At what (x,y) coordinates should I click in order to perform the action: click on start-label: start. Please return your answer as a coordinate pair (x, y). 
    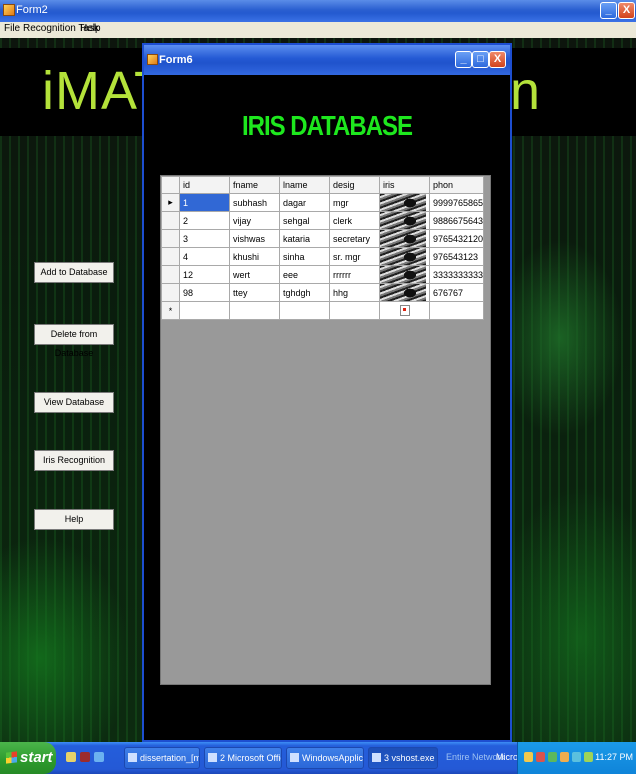
    Looking at the image, I should click on (36, 757).